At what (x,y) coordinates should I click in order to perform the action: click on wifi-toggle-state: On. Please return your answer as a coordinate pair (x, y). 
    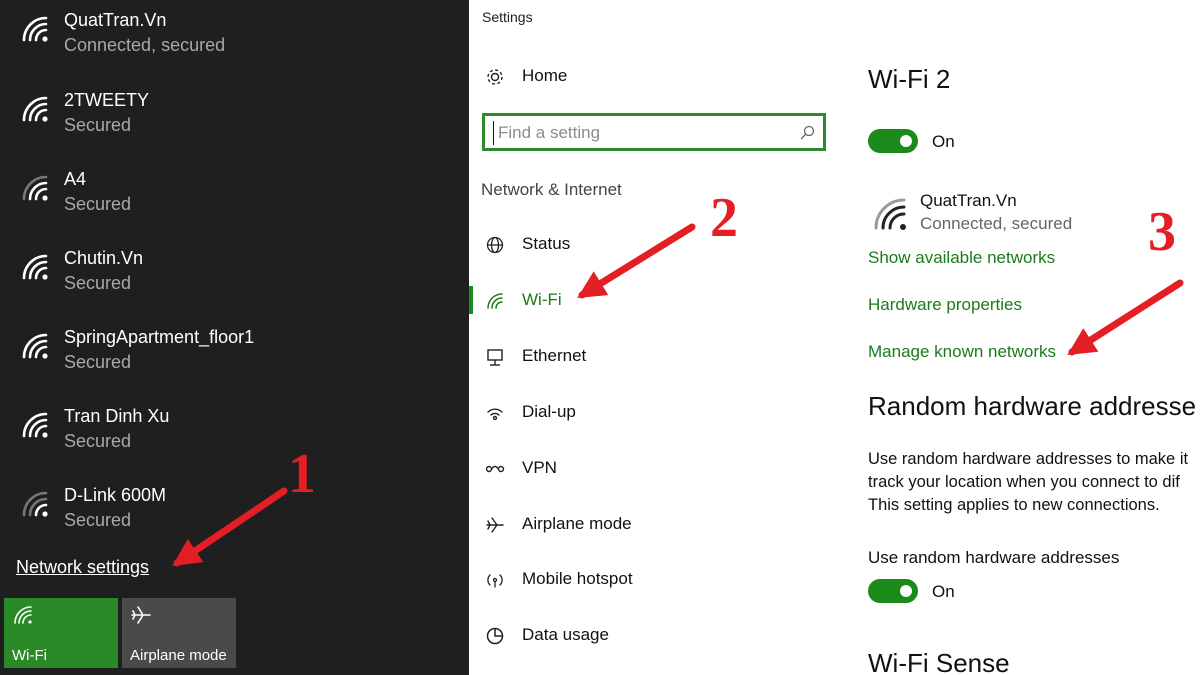
    Looking at the image, I should click on (943, 141).